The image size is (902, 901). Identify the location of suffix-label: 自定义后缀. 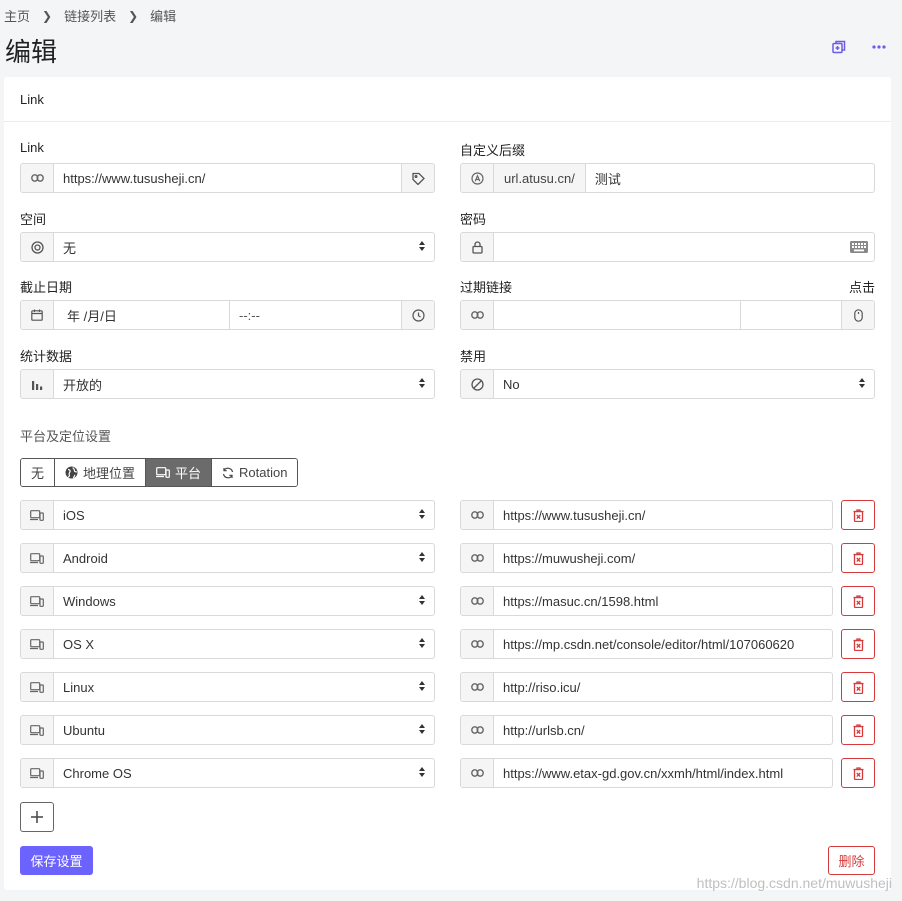
(493, 150).